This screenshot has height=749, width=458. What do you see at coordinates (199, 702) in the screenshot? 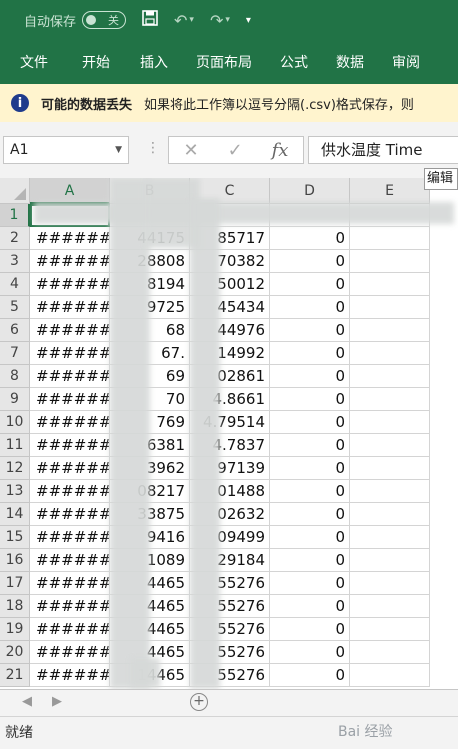
I see `add-sheet-button: +` at bounding box center [199, 702].